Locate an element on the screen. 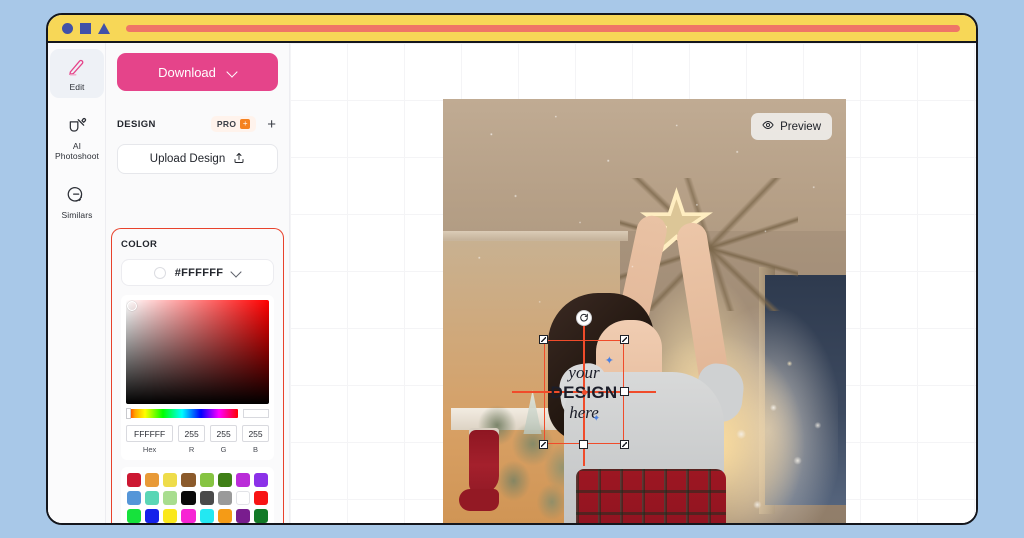 Image resolution: width=1024 pixels, height=538 pixels. title-bar-track is located at coordinates (543, 28).